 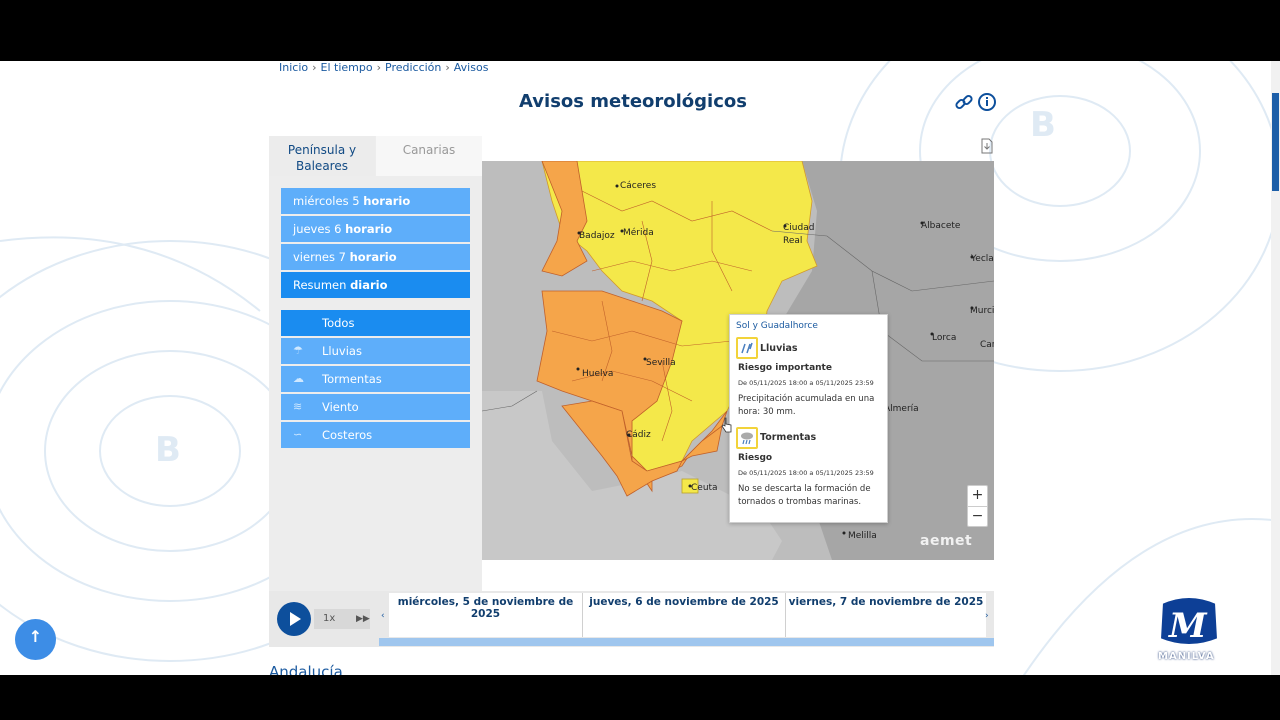 I want to click on map-label-murcia: Murci, so click(x=982, y=311).